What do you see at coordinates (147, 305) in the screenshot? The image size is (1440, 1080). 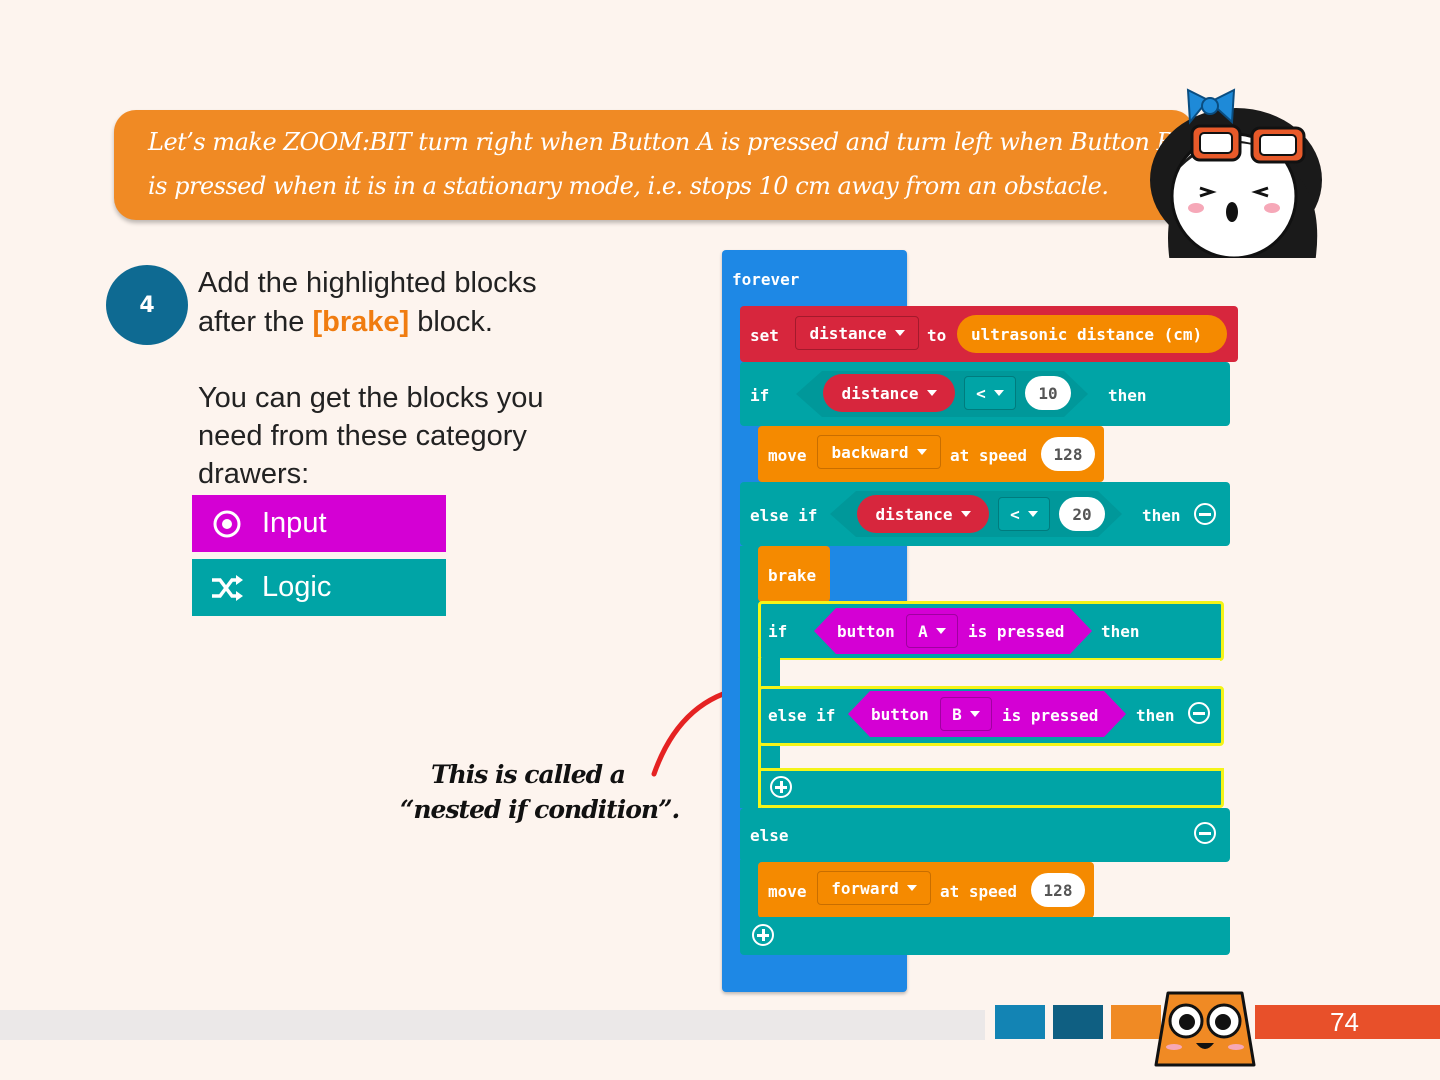 I see `step-number-badge: 4` at bounding box center [147, 305].